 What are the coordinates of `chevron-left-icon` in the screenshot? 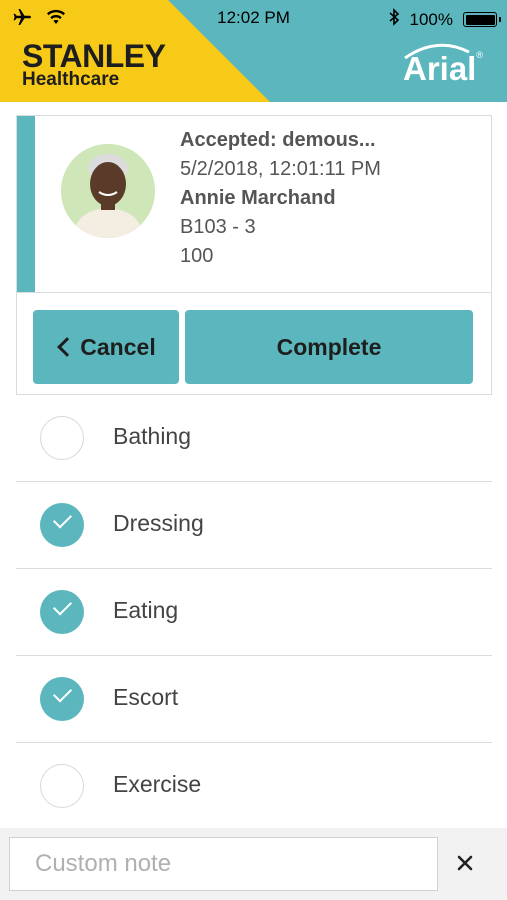 It's located at (67, 347).